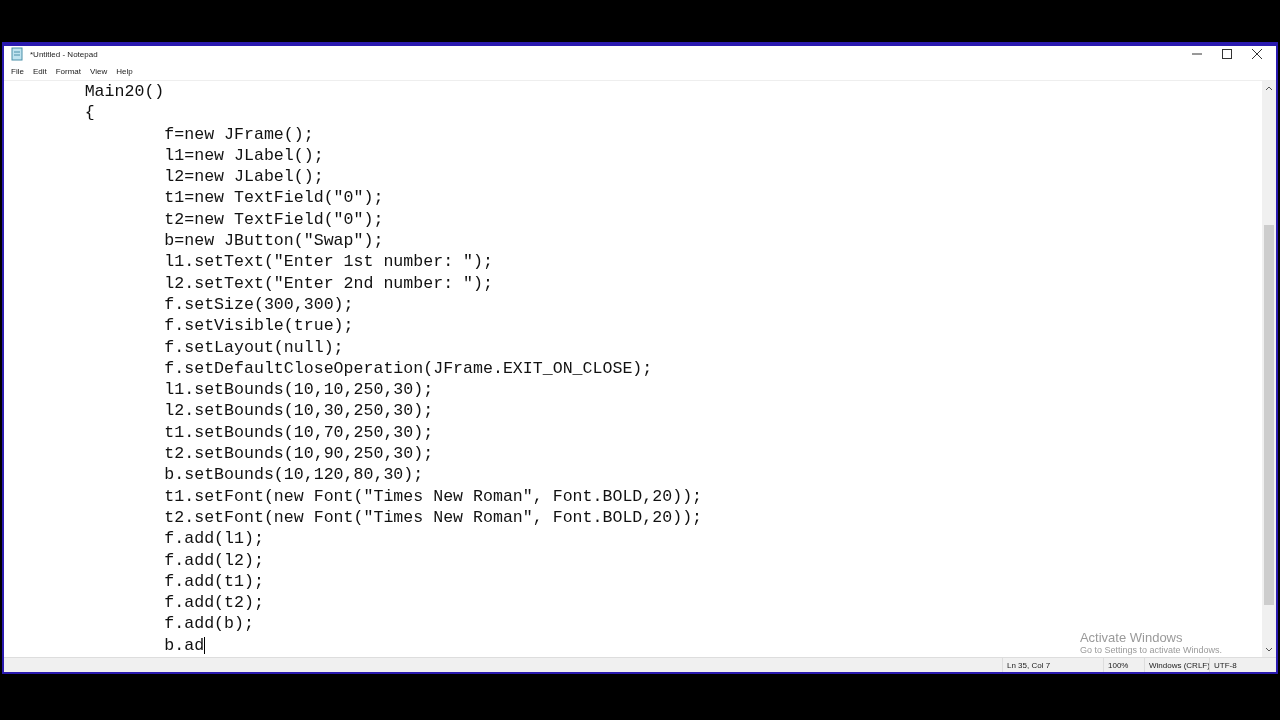 The image size is (1280, 720). What do you see at coordinates (408, 368) in the screenshot?
I see `code-line: f.setDefaultCloseOperation(JFrame.EXIT_ON_CLOSE);` at bounding box center [408, 368].